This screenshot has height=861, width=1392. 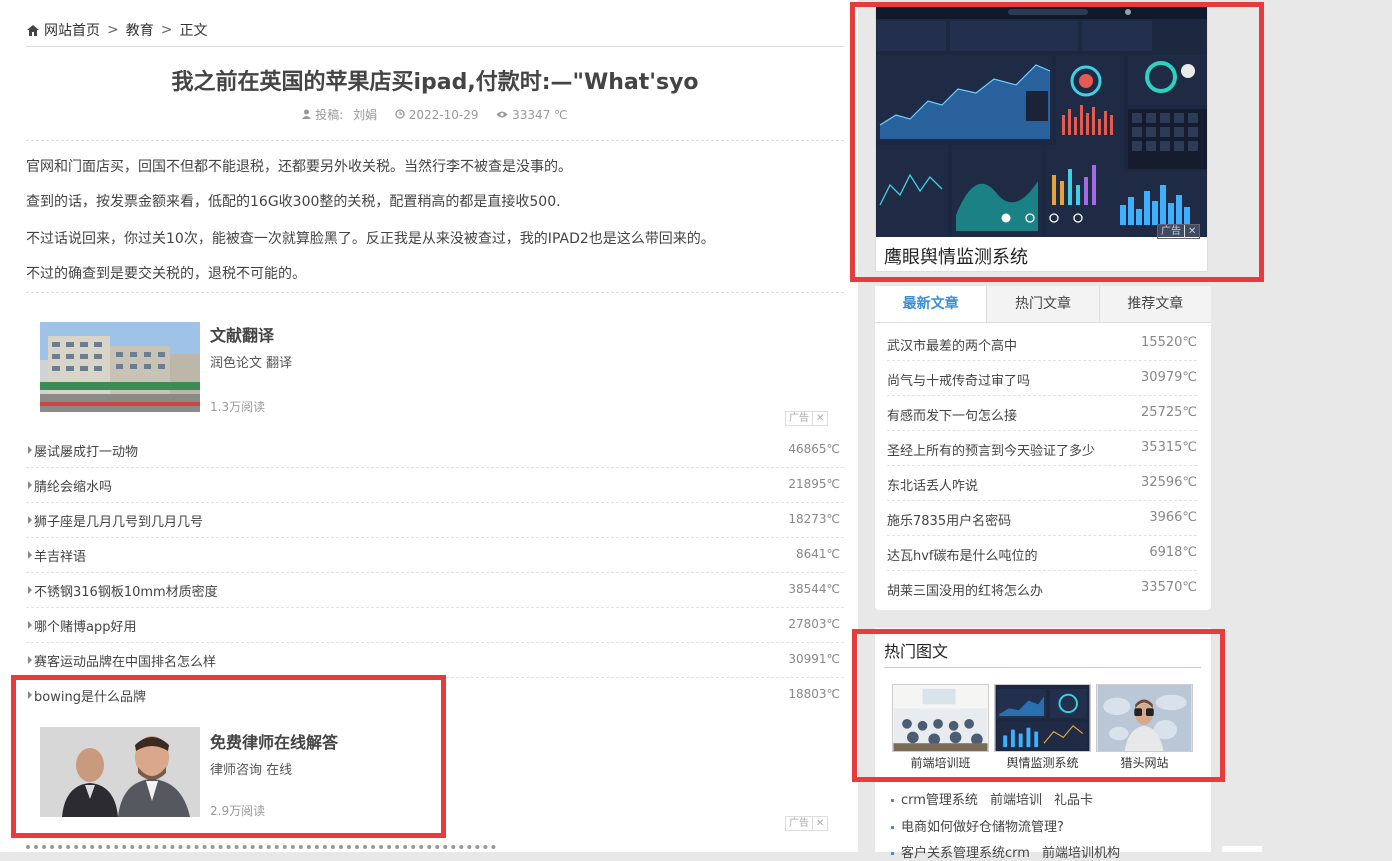 What do you see at coordinates (1016, 800) in the screenshot?
I see `tag-link: 前端培训` at bounding box center [1016, 800].